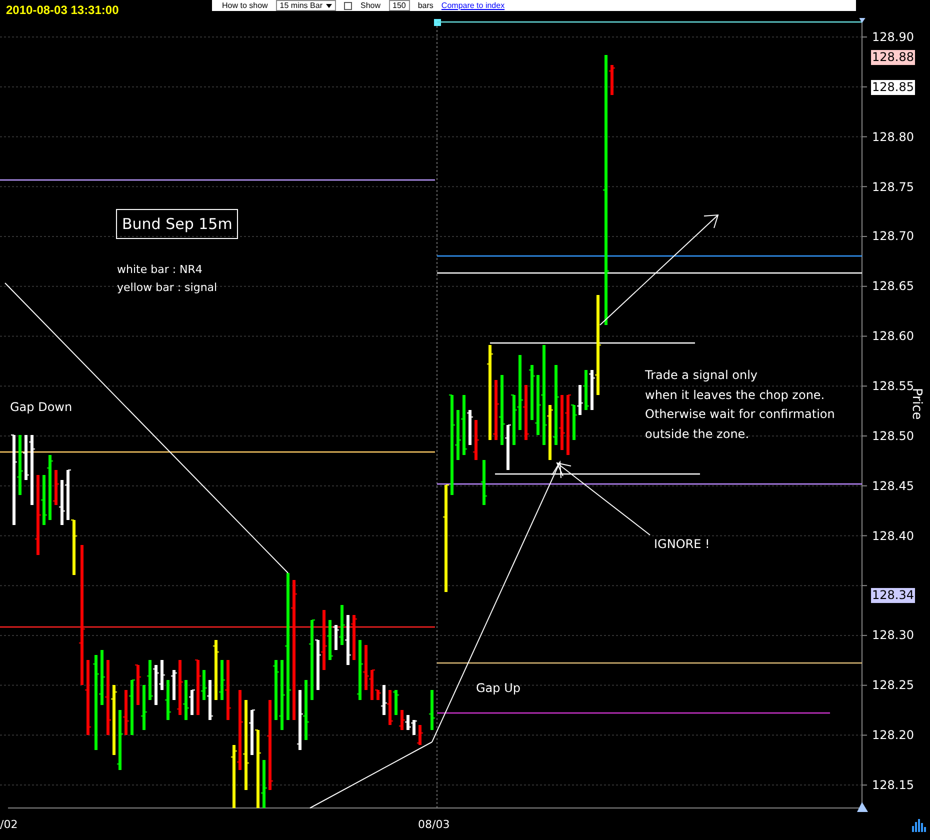 The width and height of the screenshot is (930, 840). I want to click on date-label: /02, so click(9, 824).